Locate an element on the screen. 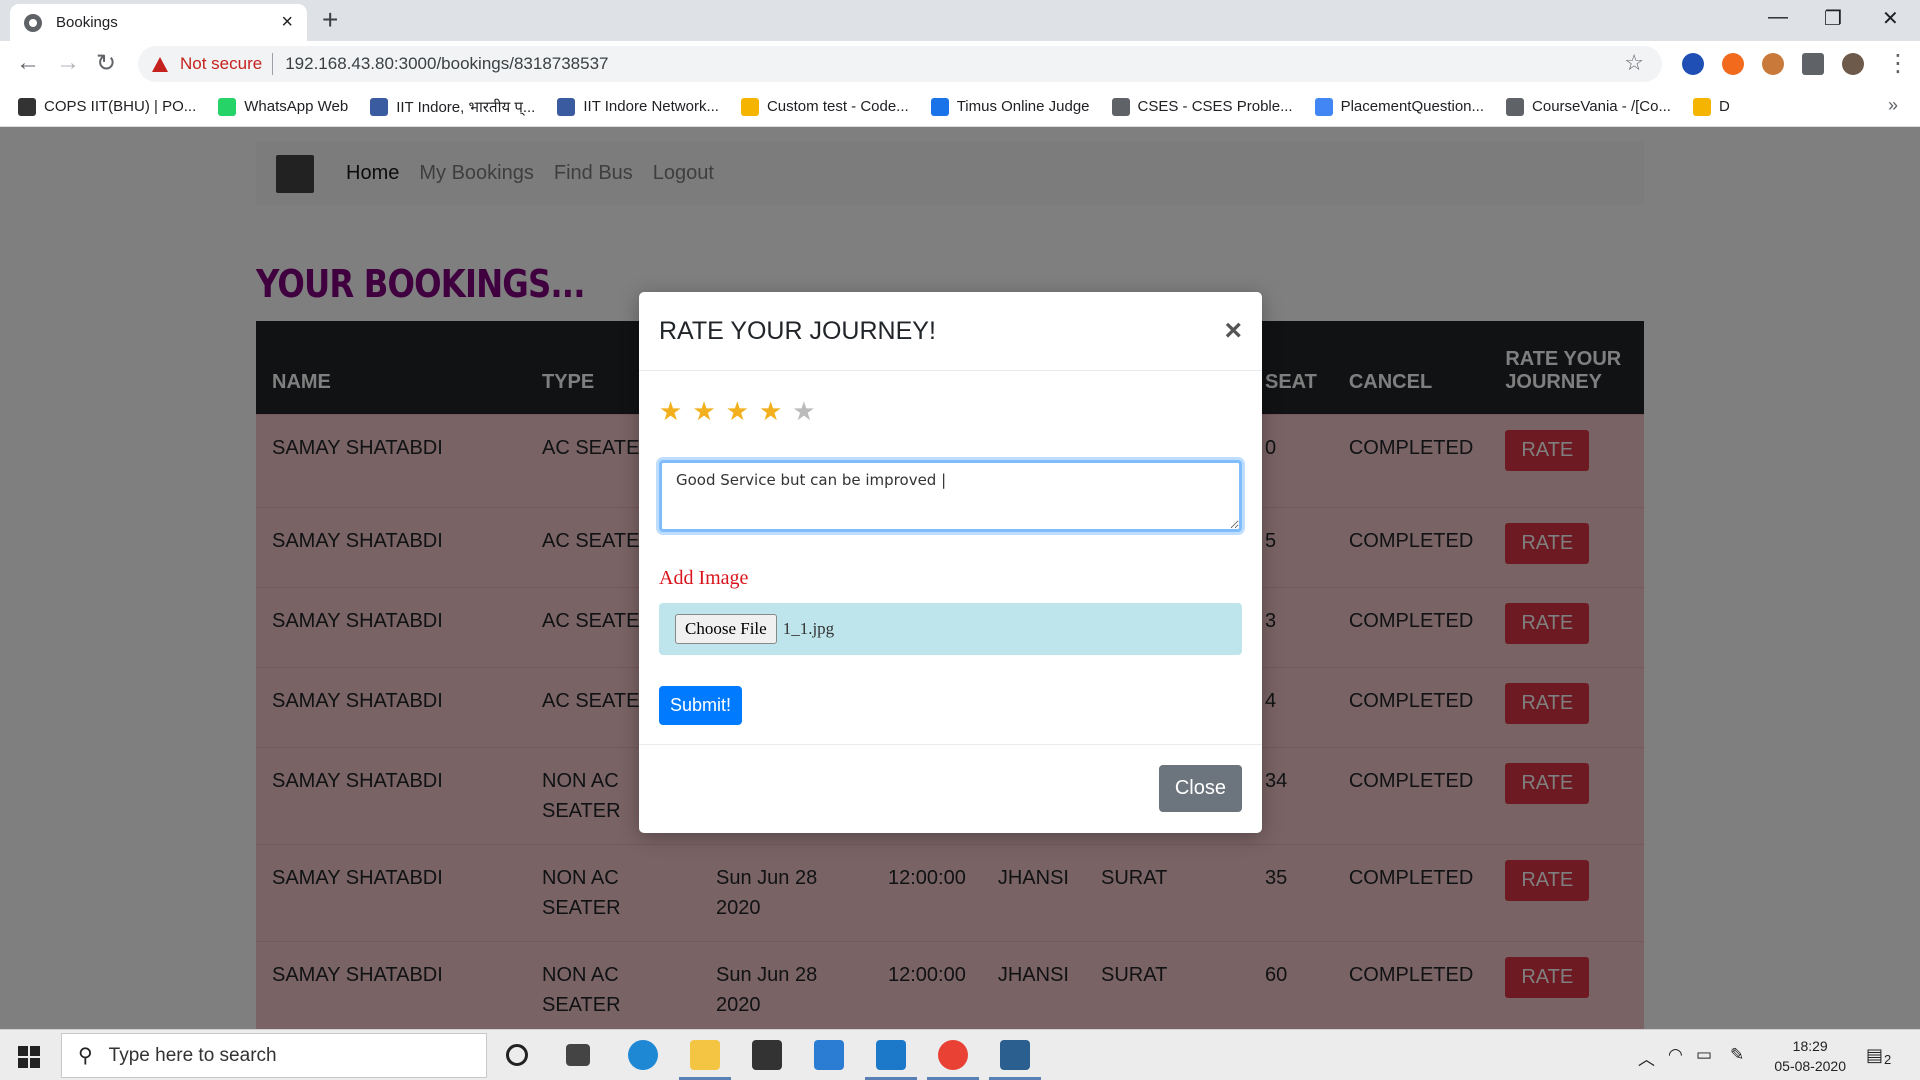 Image resolution: width=1920 pixels, height=1080 pixels. url-text: 192.168.43.80:3000/bookings/8318738537 is located at coordinates (446, 64).